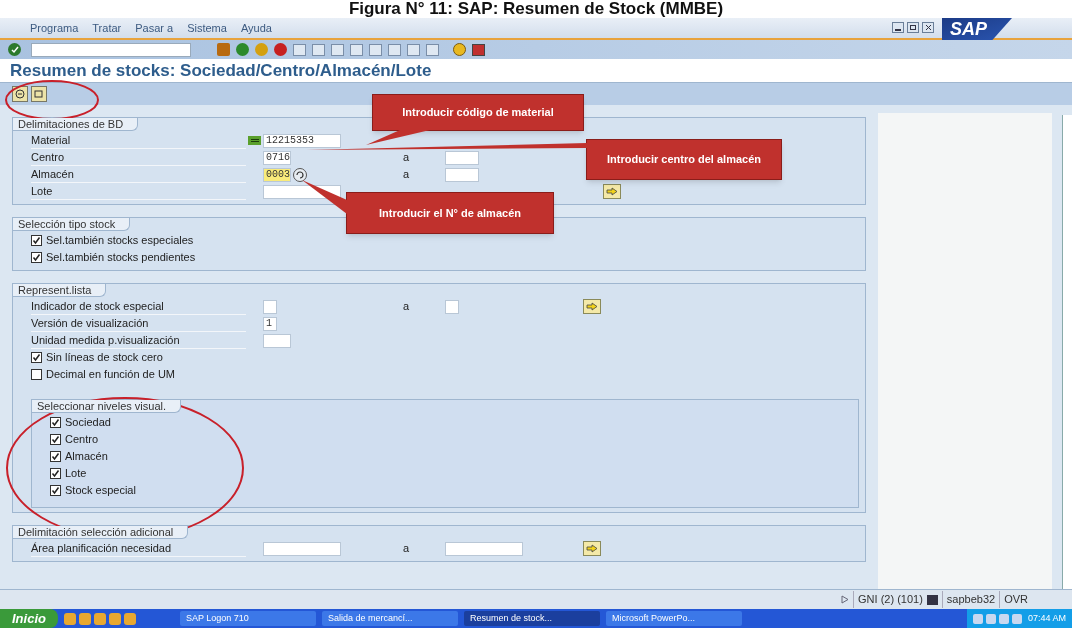 The width and height of the screenshot is (1072, 628). What do you see at coordinates (256, 27) in the screenshot?
I see `menu-item: Ayuda` at bounding box center [256, 27].